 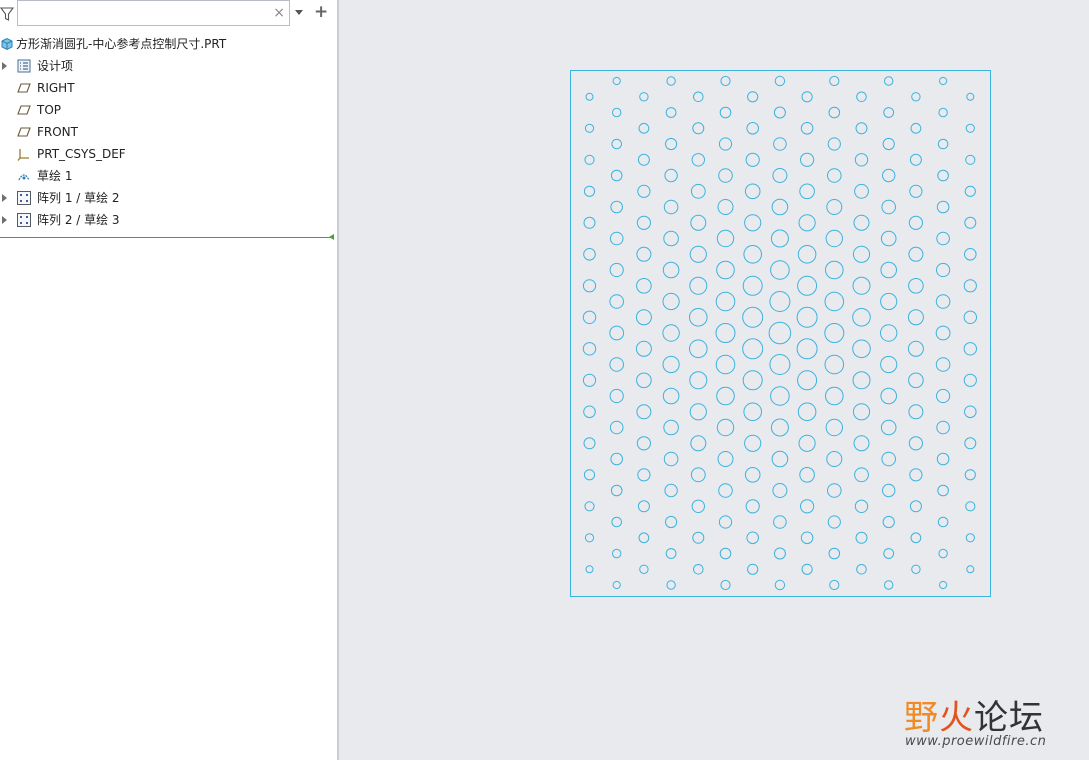 What do you see at coordinates (168, 110) in the screenshot?
I see `tree-item-top: TOP` at bounding box center [168, 110].